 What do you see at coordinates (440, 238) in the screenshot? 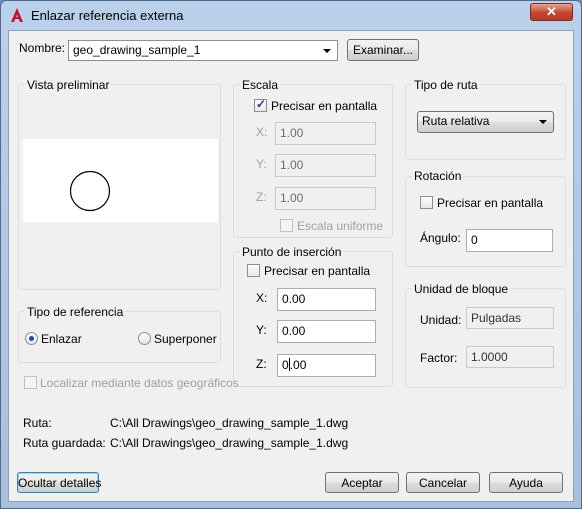
I see `angle-label: Ángulo:` at bounding box center [440, 238].